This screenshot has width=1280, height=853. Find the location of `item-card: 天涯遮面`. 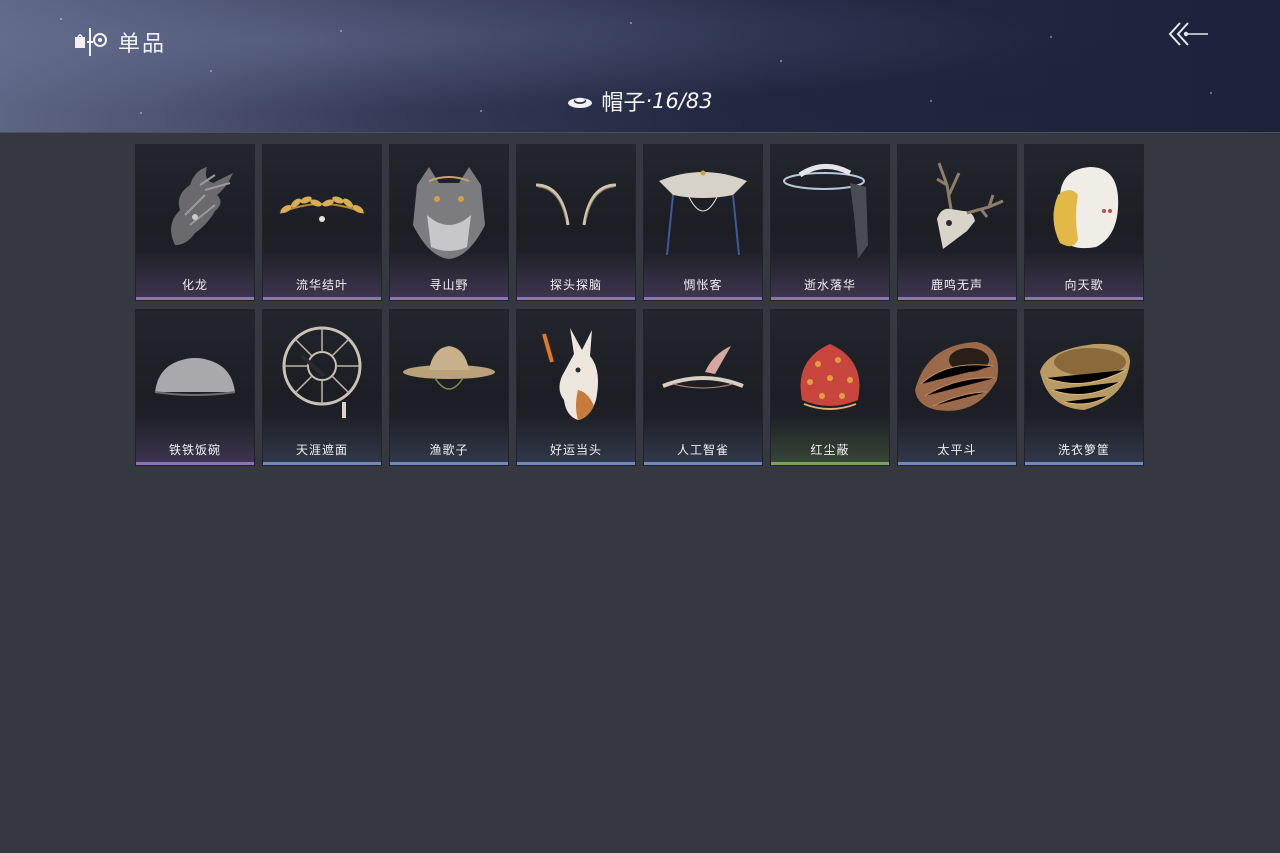

item-card: 天涯遮面 is located at coordinates (322, 387).